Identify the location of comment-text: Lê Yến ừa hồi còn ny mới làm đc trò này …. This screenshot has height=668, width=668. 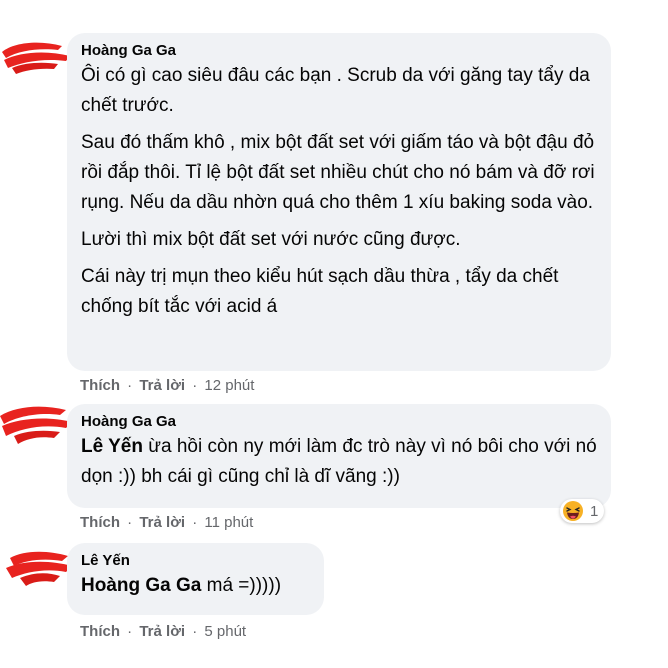
(339, 462).